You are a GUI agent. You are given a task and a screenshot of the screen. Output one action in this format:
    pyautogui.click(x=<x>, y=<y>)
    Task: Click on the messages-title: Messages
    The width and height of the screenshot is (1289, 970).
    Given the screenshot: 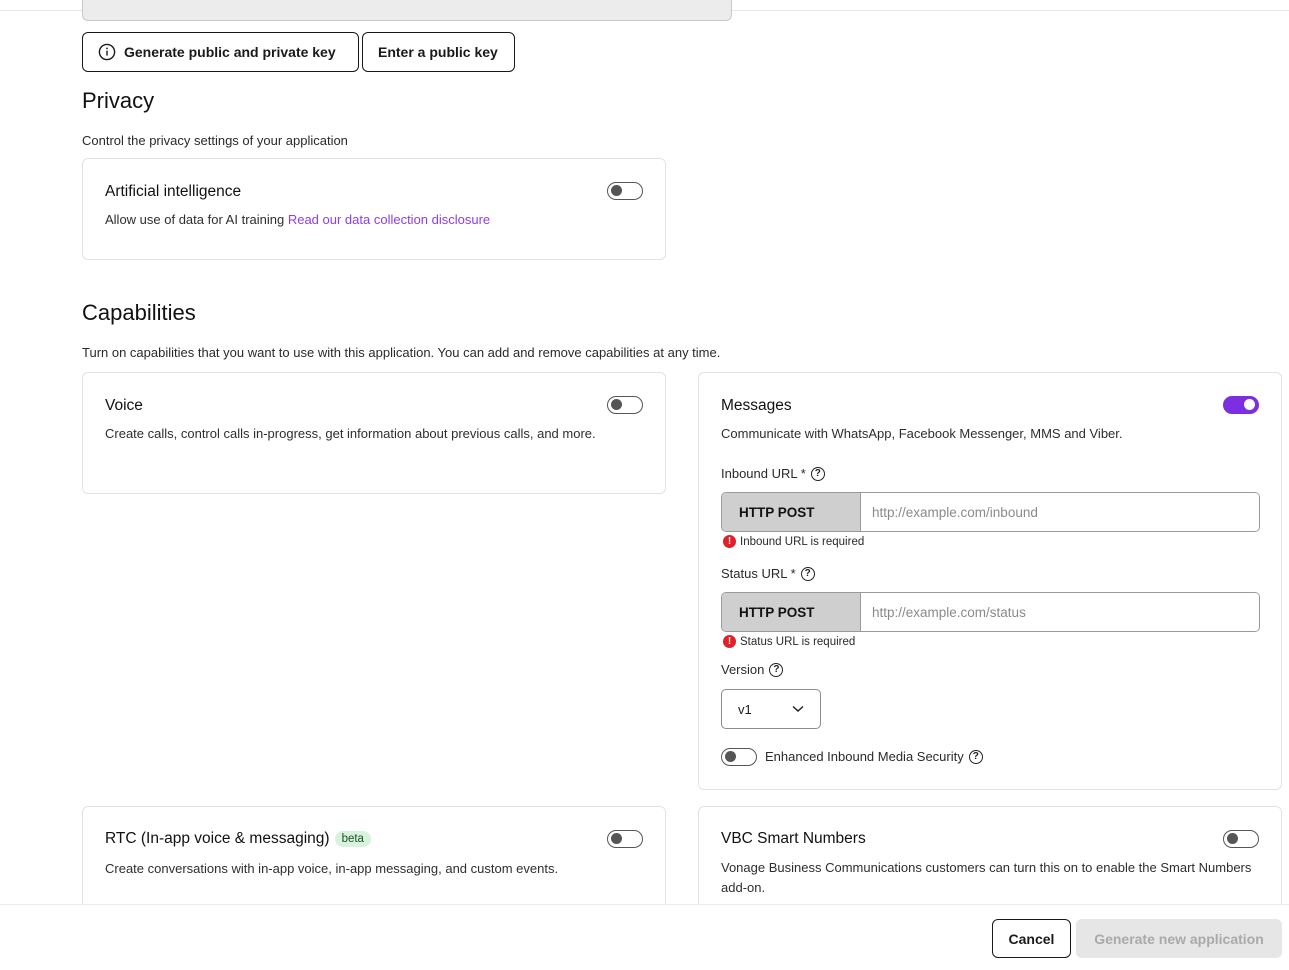 What is the action you would take?
    pyautogui.click(x=756, y=405)
    